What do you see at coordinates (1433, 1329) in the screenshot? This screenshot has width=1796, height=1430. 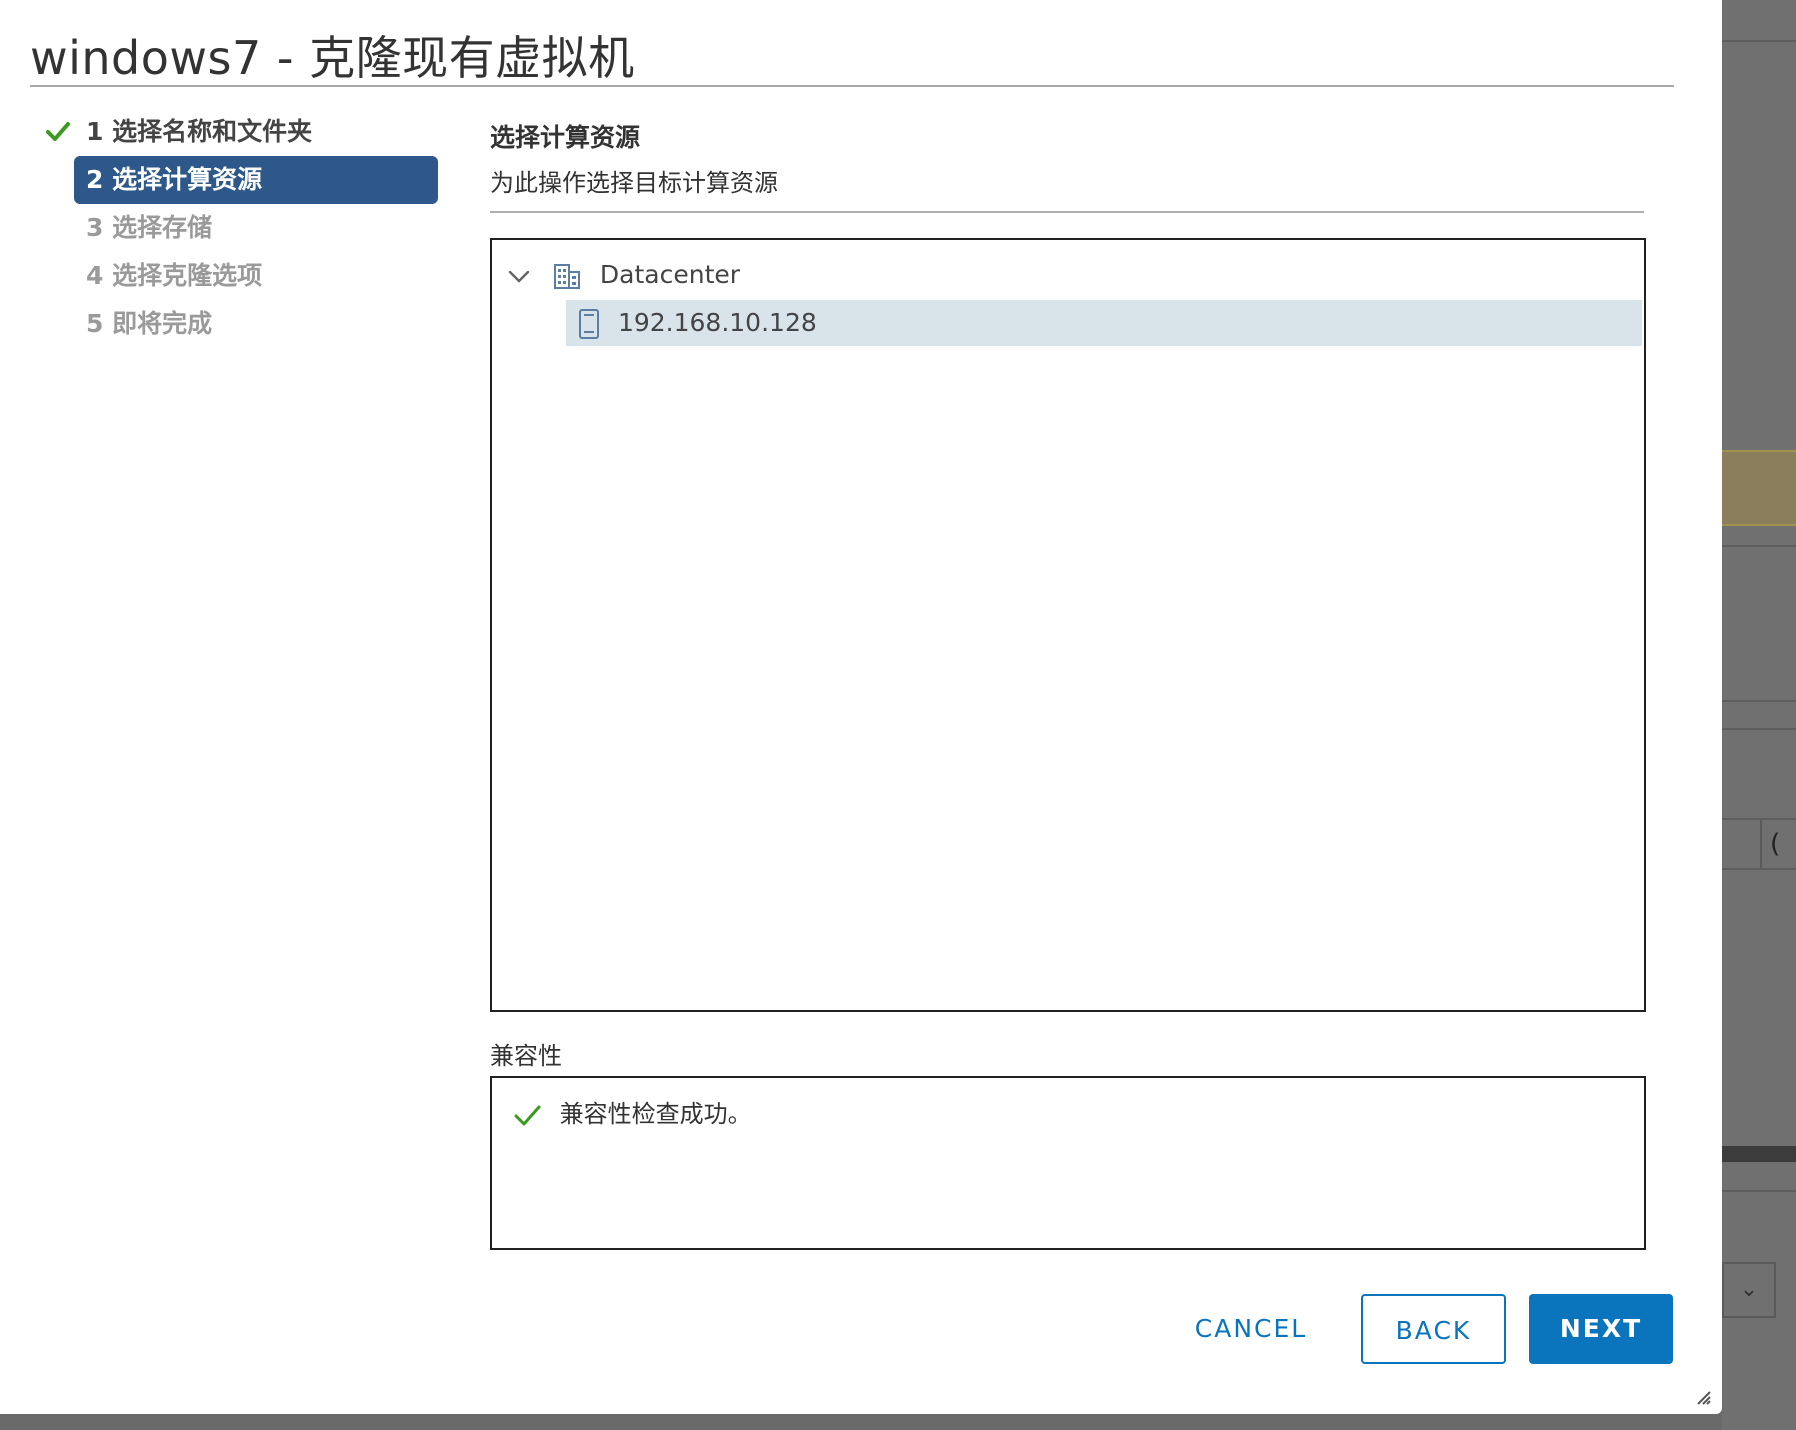 I see `back-button: BACK` at bounding box center [1433, 1329].